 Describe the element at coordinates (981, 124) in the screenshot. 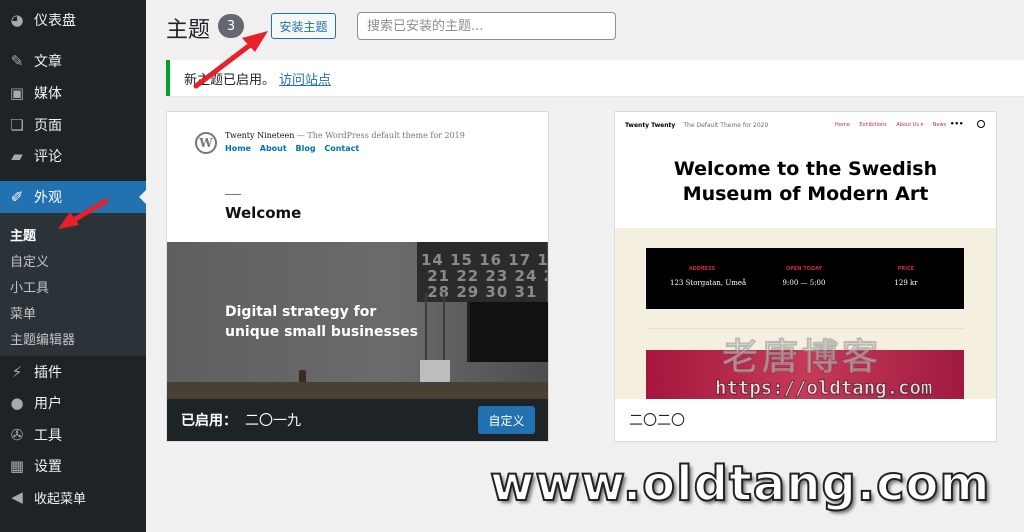

I see `search-icon` at that location.